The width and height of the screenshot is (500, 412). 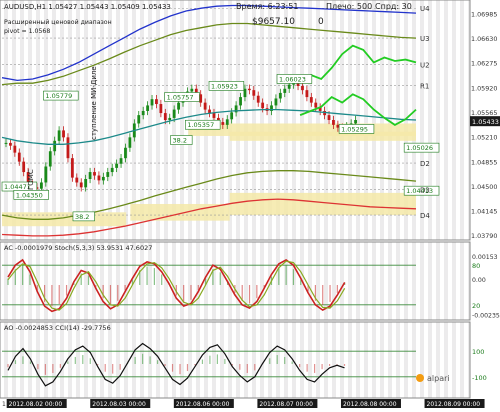 What do you see at coordinates (349, 6) in the screenshot?
I see `leverage-text: Плечо: 500` at bounding box center [349, 6].